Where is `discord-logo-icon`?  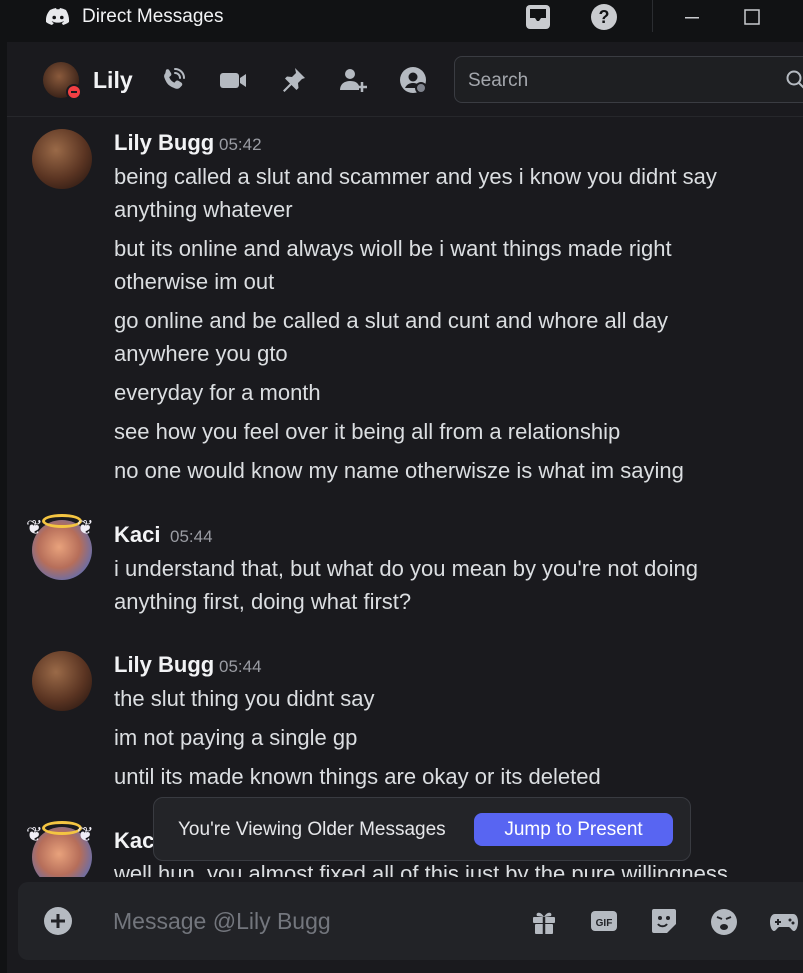
discord-logo-icon is located at coordinates (58, 16).